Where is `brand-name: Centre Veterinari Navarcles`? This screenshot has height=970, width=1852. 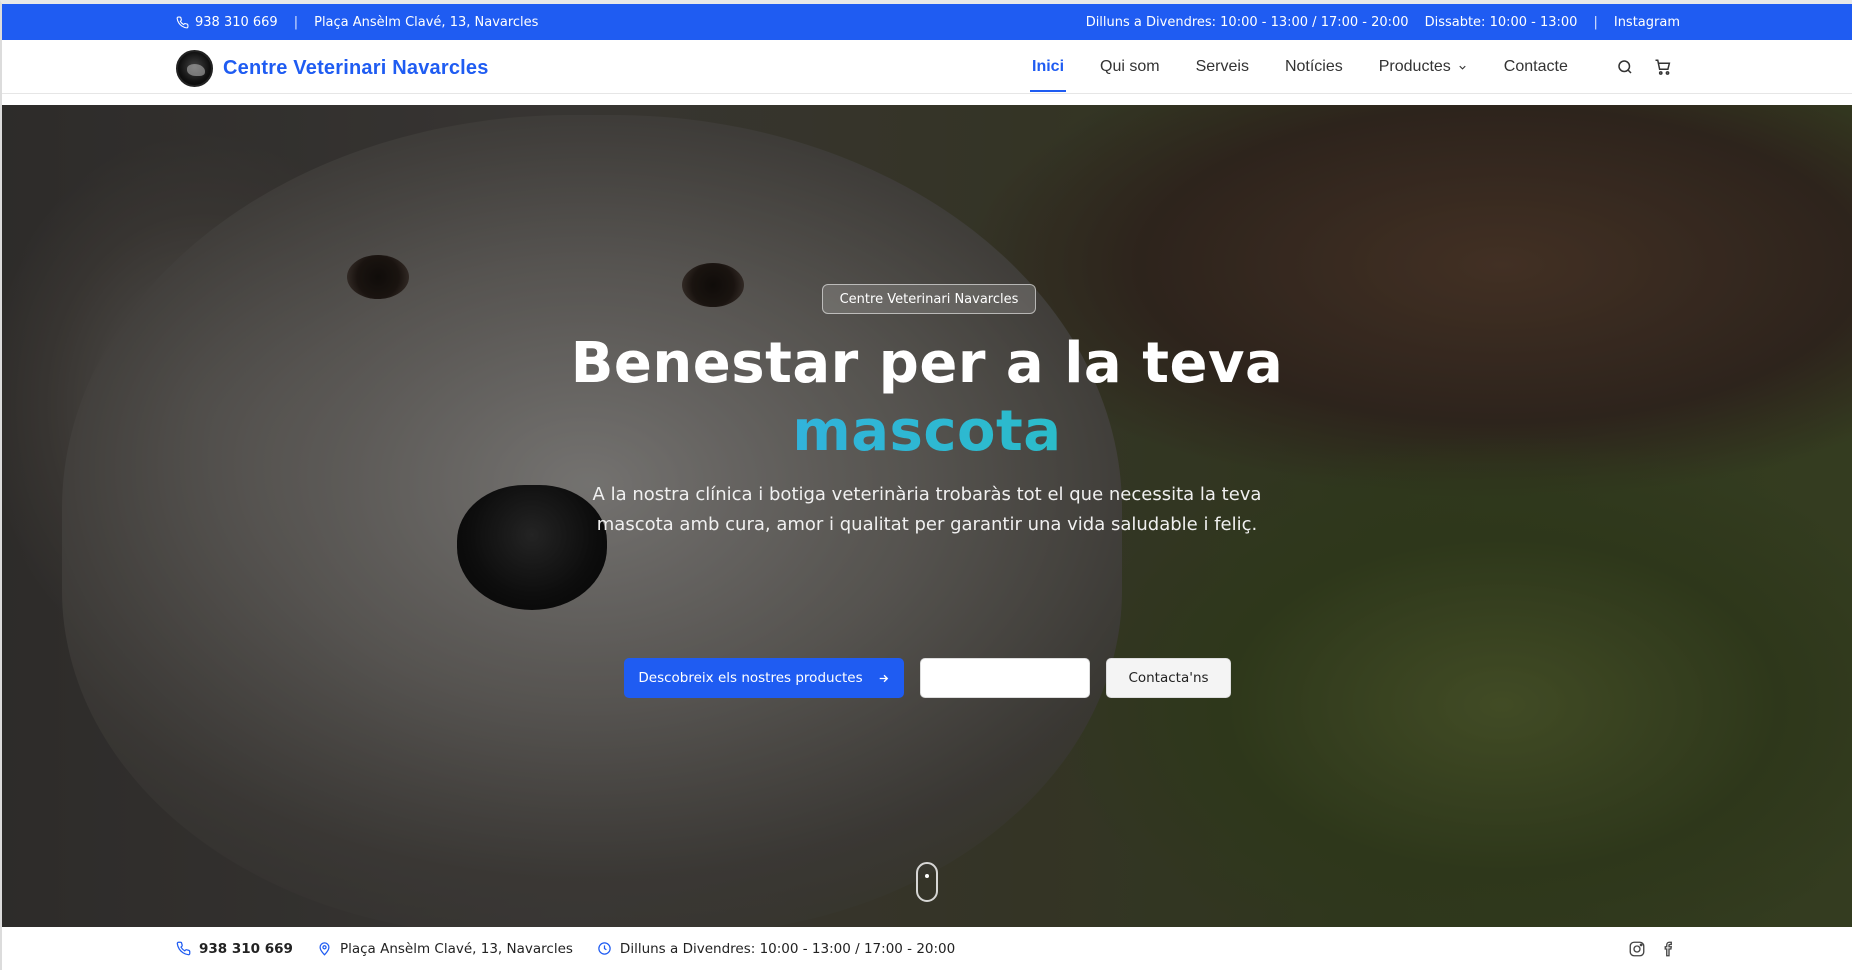 brand-name: Centre Veterinari Navarcles is located at coordinates (356, 68).